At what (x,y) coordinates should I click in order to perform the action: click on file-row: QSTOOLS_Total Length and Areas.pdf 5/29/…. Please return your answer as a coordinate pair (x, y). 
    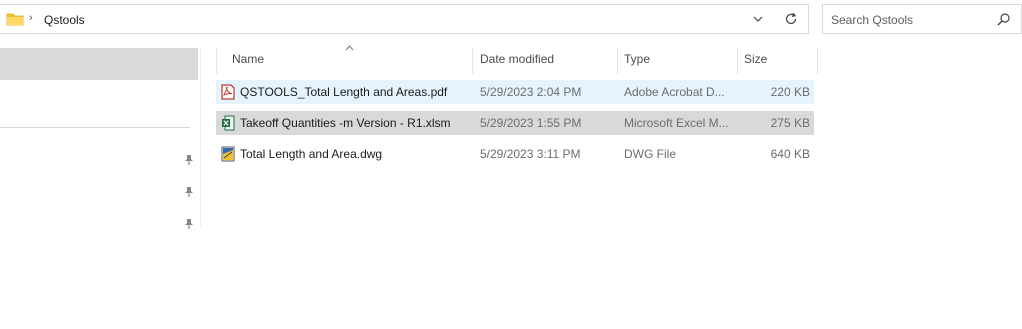
    Looking at the image, I should click on (515, 92).